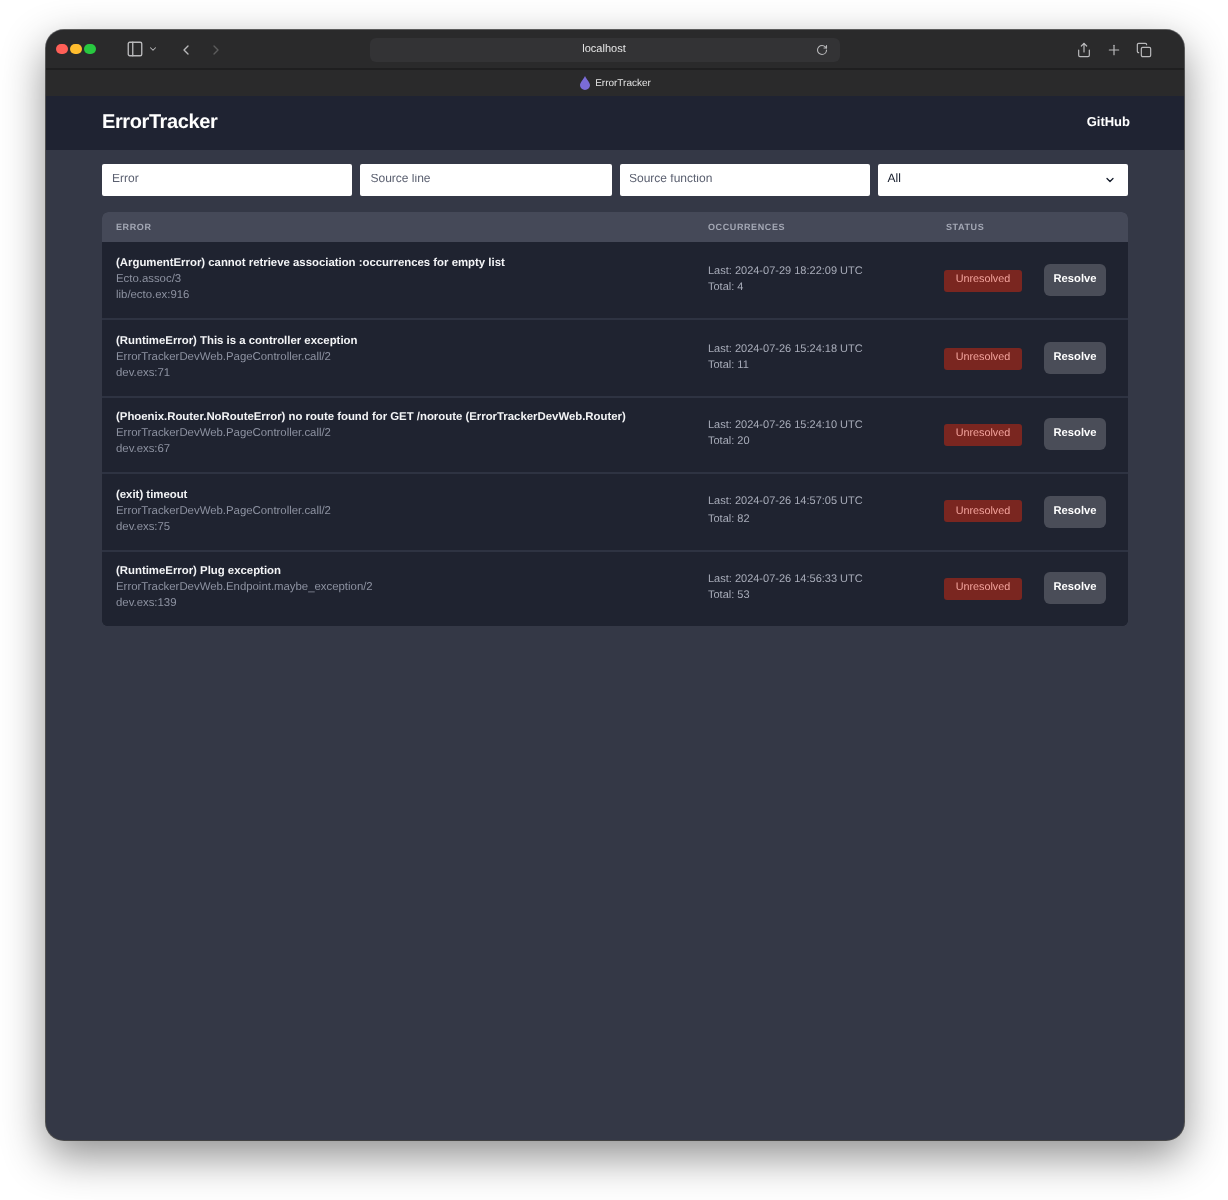 This screenshot has height=1200, width=1228. Describe the element at coordinates (186, 49) in the screenshot. I see `back-icon` at that location.